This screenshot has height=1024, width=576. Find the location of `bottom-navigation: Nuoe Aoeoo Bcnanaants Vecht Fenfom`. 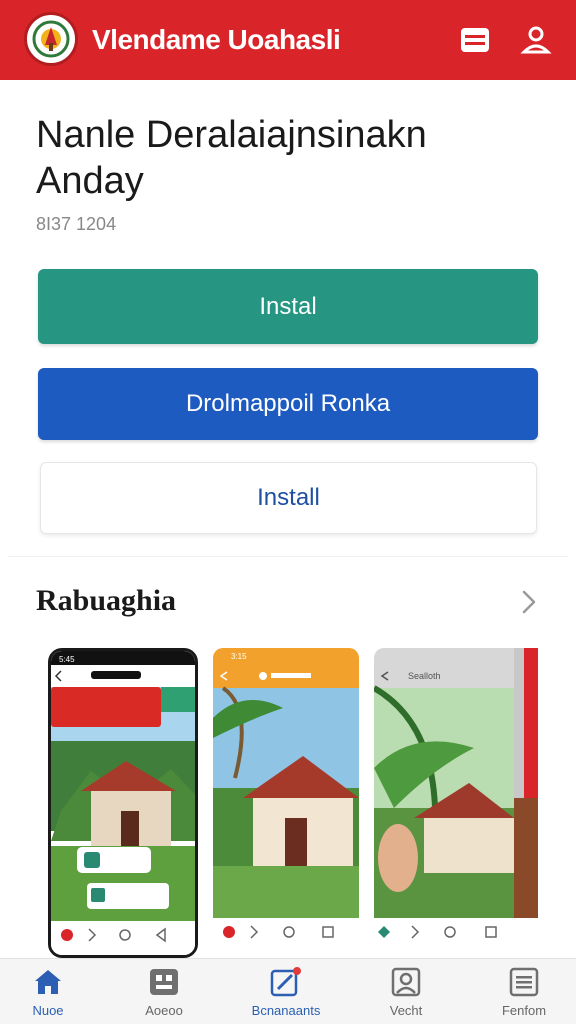

bottom-navigation: Nuoe Aoeoo Bcnanaants Vecht Fenfom is located at coordinates (288, 991).